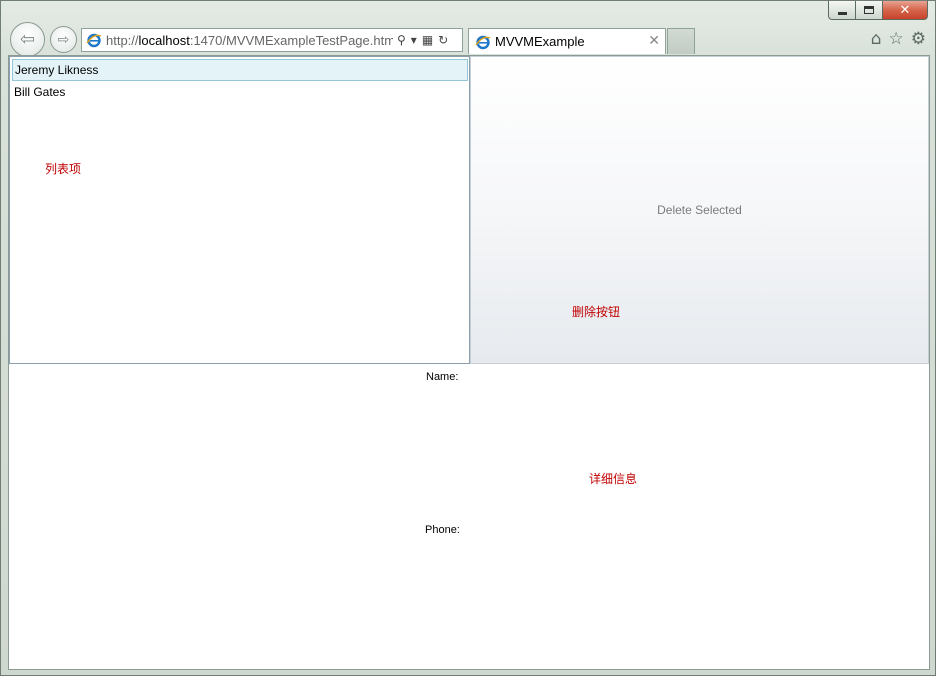  Describe the element at coordinates (239, 92) in the screenshot. I see `list-item: Bill Gates` at that location.